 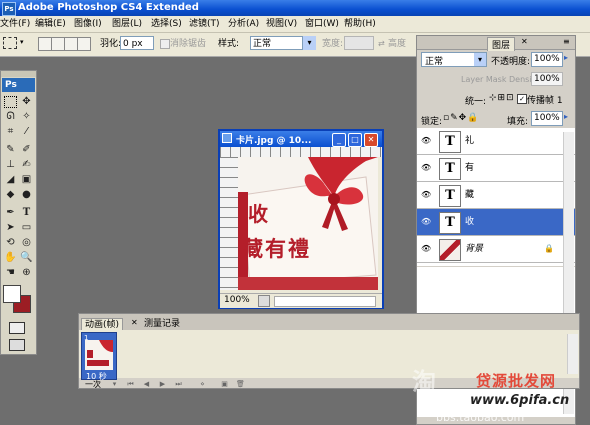 I want to click on delete-frame-icon: 🗑, so click(x=240, y=384).